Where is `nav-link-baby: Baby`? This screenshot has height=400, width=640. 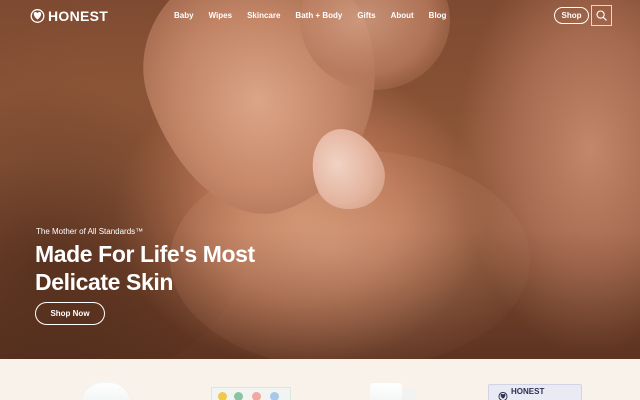 nav-link-baby: Baby is located at coordinates (184, 15).